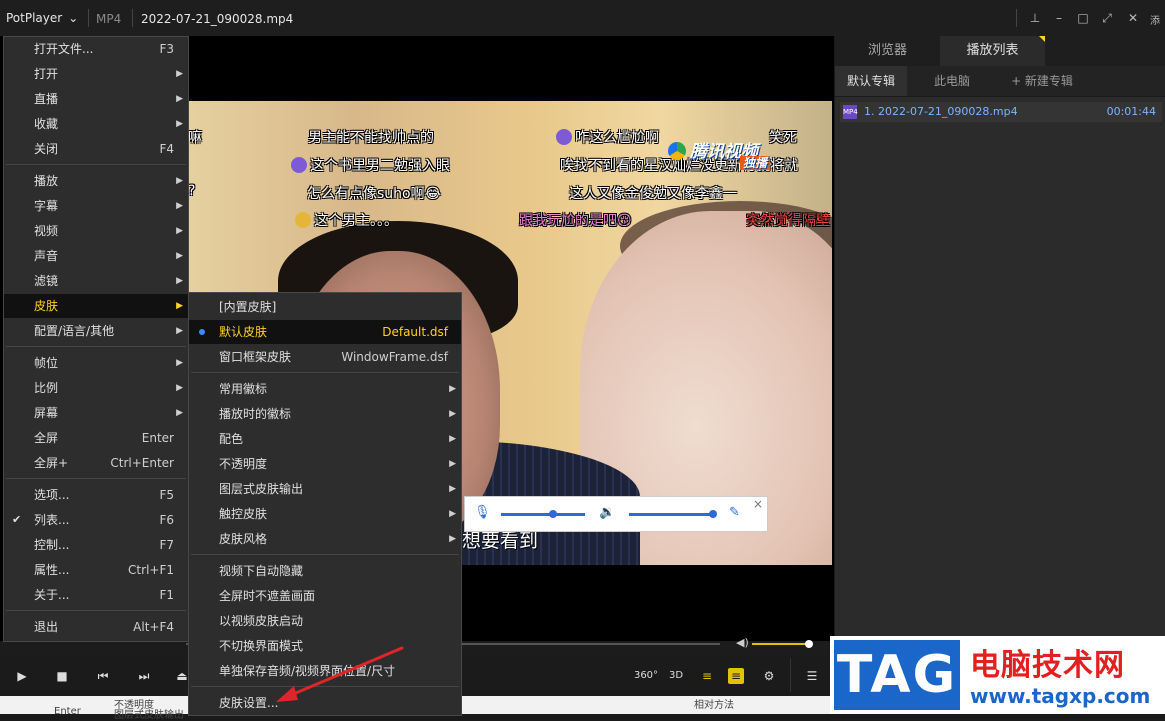 This screenshot has height=721, width=1165. Describe the element at coordinates (46, 99) in the screenshot. I see `menu-item-label: 直播` at that location.